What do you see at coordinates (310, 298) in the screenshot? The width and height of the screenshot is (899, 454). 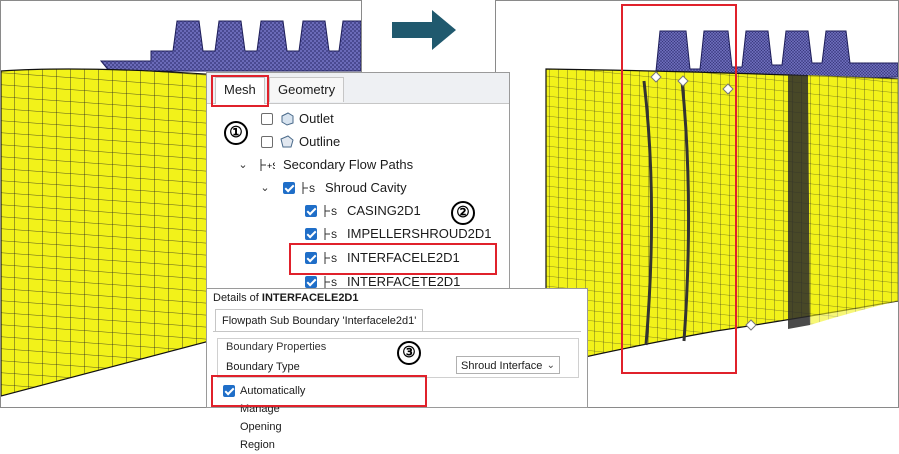 I see `details-header-name: INTERFACELE2D1` at bounding box center [310, 298].